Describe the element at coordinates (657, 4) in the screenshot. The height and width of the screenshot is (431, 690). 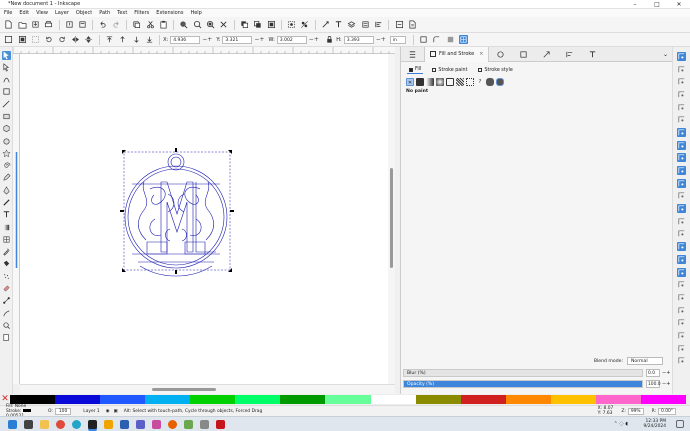
I see `maximize-button: □` at that location.